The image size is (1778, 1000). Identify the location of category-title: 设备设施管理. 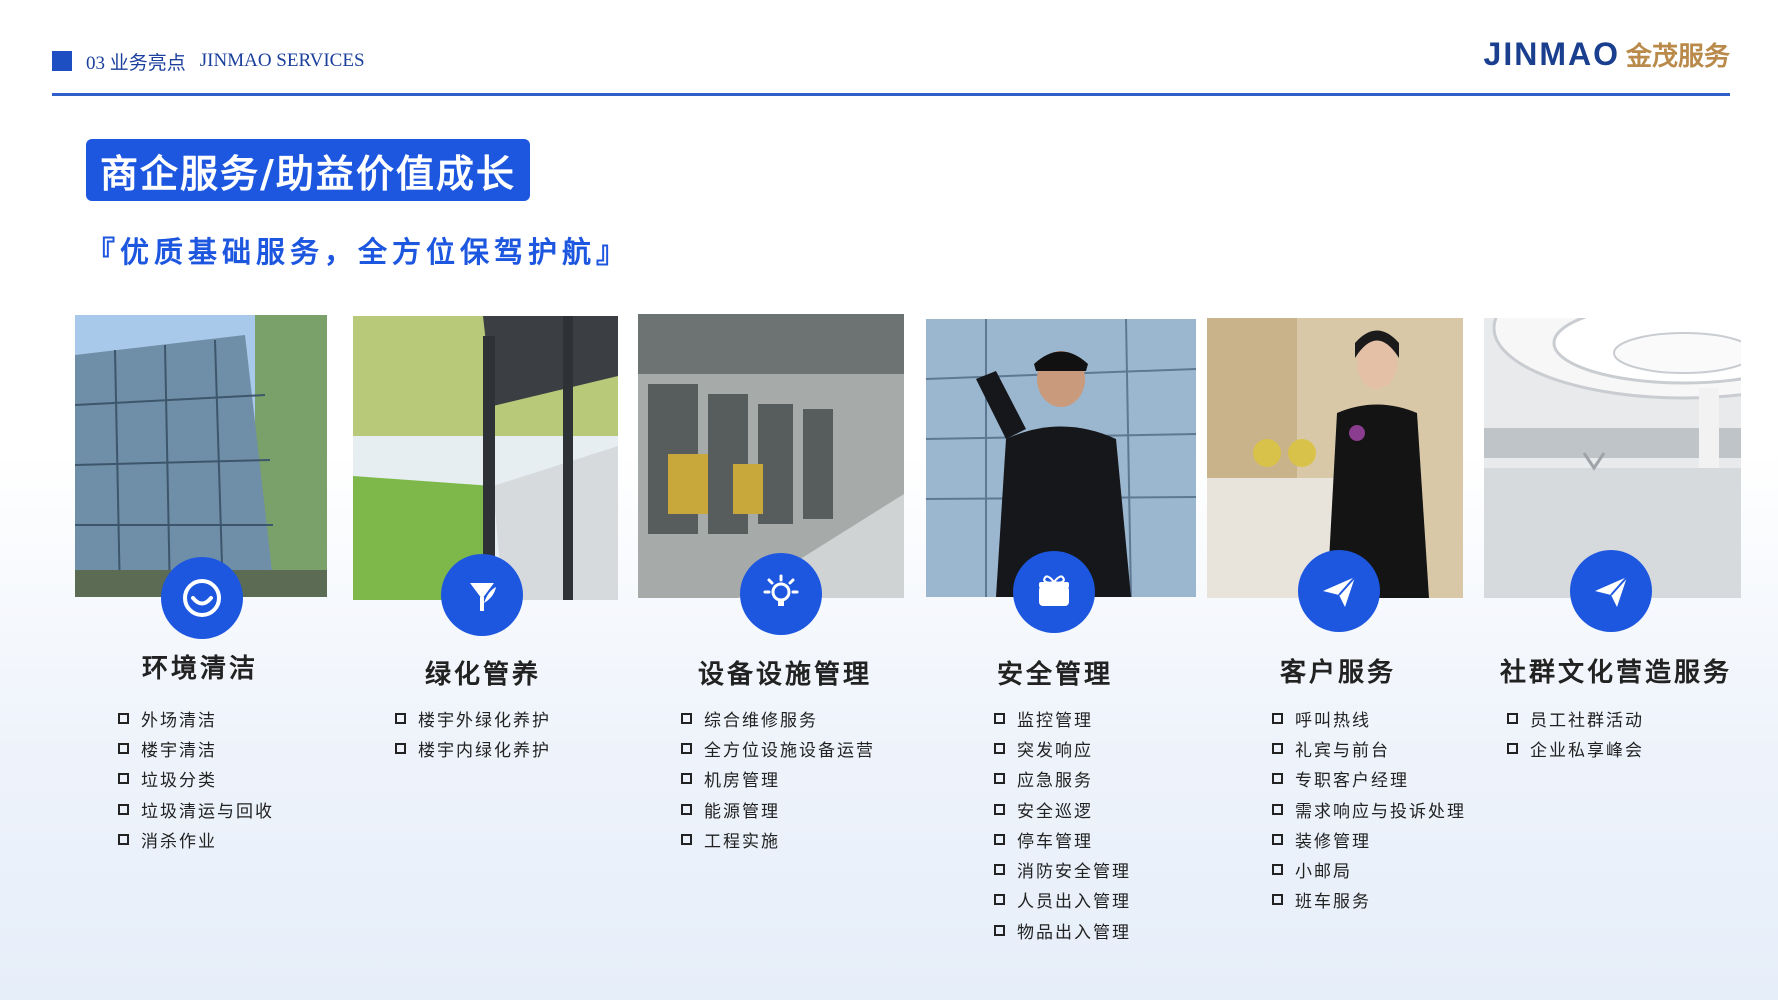
(784, 675).